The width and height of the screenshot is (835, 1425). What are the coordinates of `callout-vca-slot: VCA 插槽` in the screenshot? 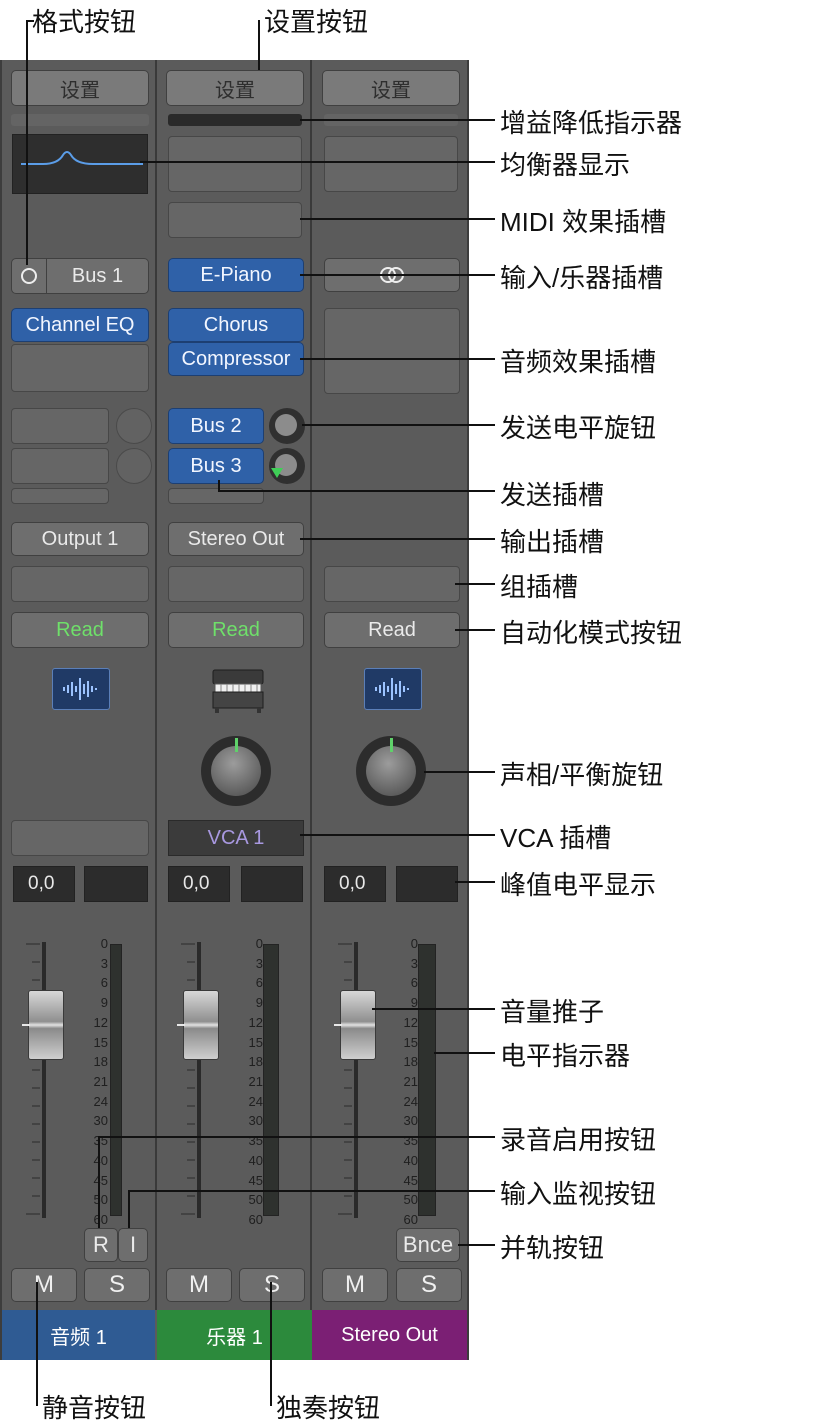 It's located at (556, 838).